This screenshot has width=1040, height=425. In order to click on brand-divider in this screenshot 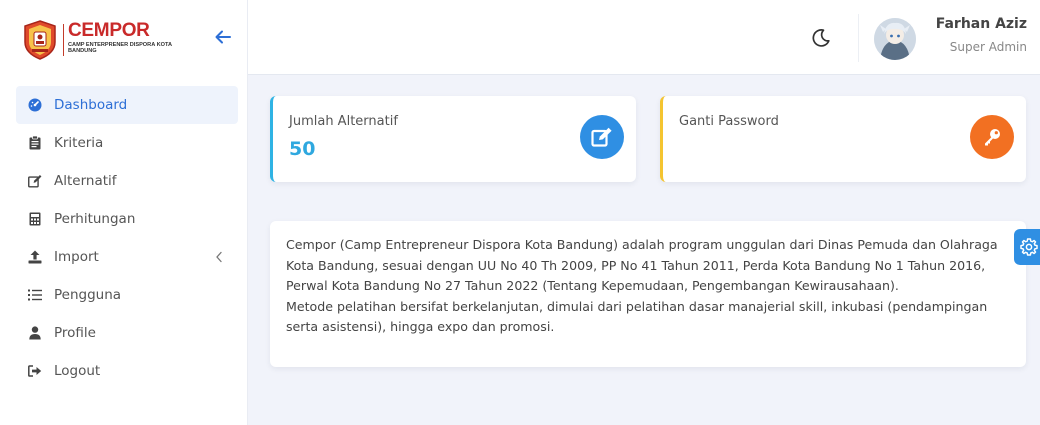, I will do `click(63, 40)`.